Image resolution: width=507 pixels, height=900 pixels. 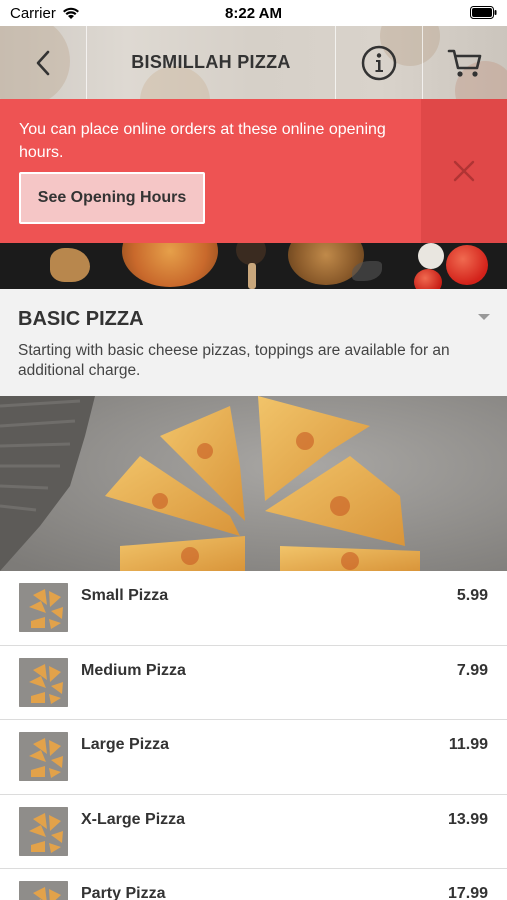 I want to click on menu-item-price: 17.99, so click(x=467, y=892).